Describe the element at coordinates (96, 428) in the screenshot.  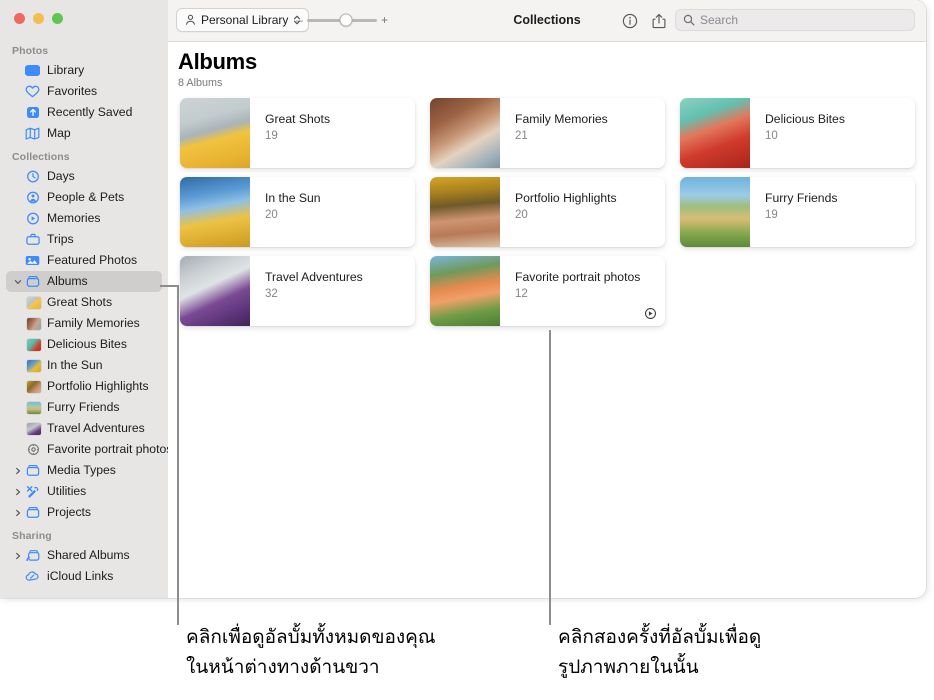
I see `sidebar-item-label: Travel Adventures` at that location.